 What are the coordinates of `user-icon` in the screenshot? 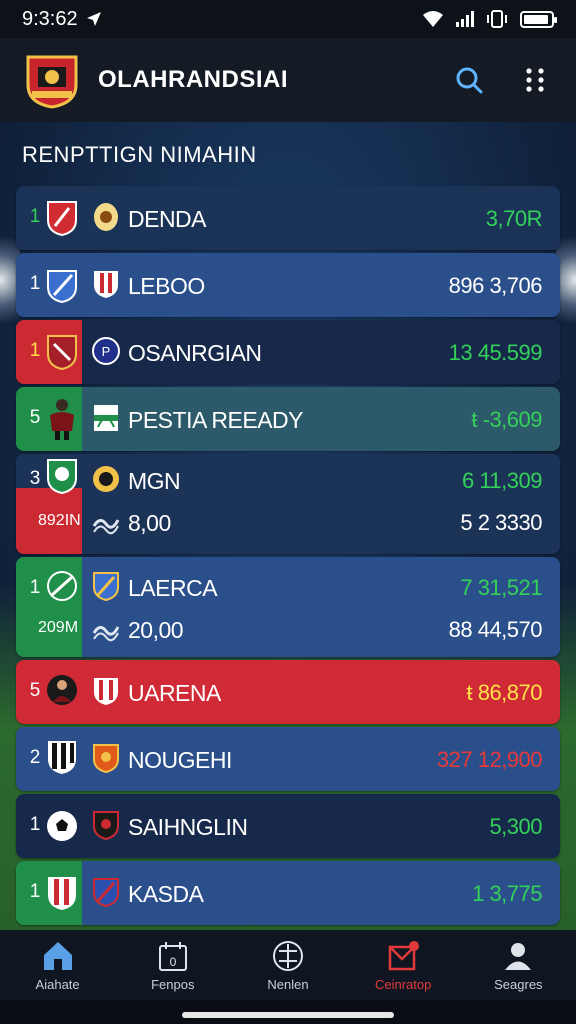 It's located at (518, 956).